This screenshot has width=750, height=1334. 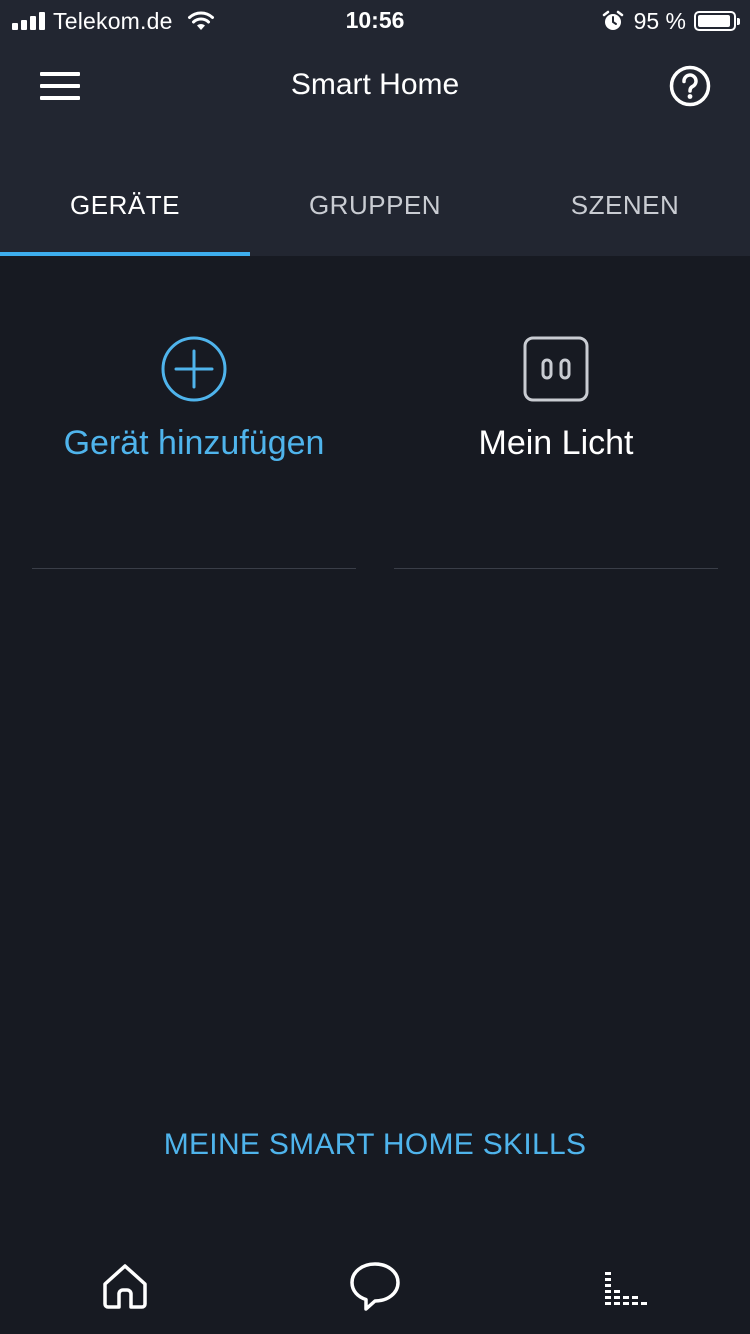 I want to click on add-circle-icon, so click(x=194, y=369).